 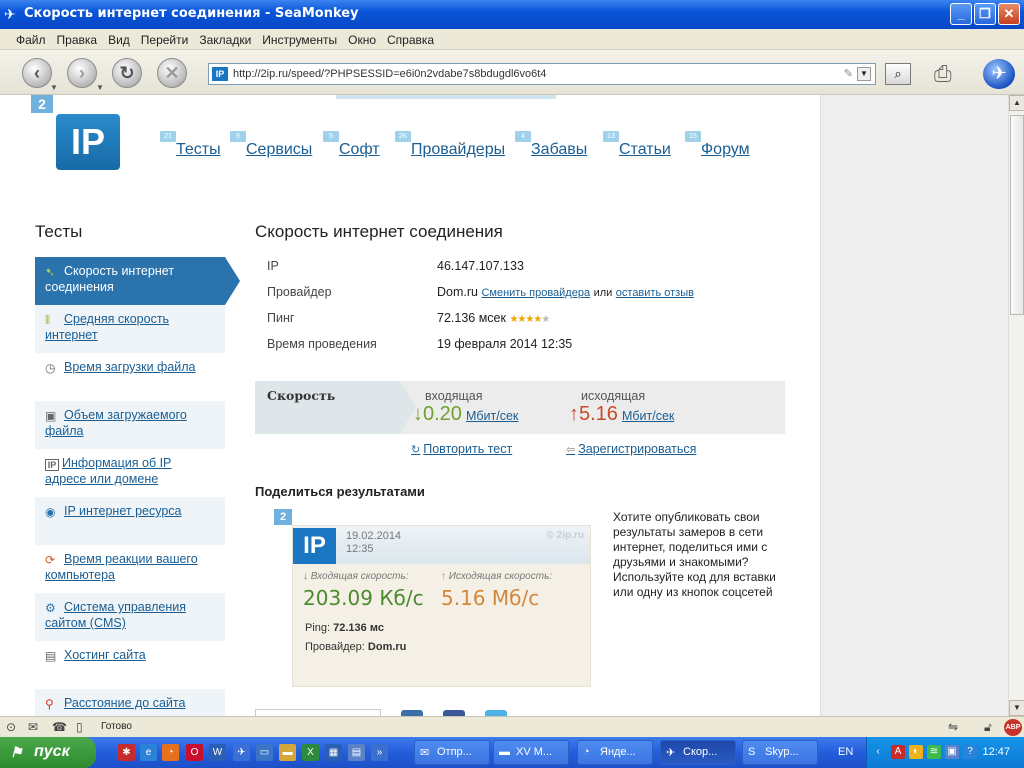 What do you see at coordinates (356, 752) in the screenshot?
I see `doc-icon: ▤` at bounding box center [356, 752].